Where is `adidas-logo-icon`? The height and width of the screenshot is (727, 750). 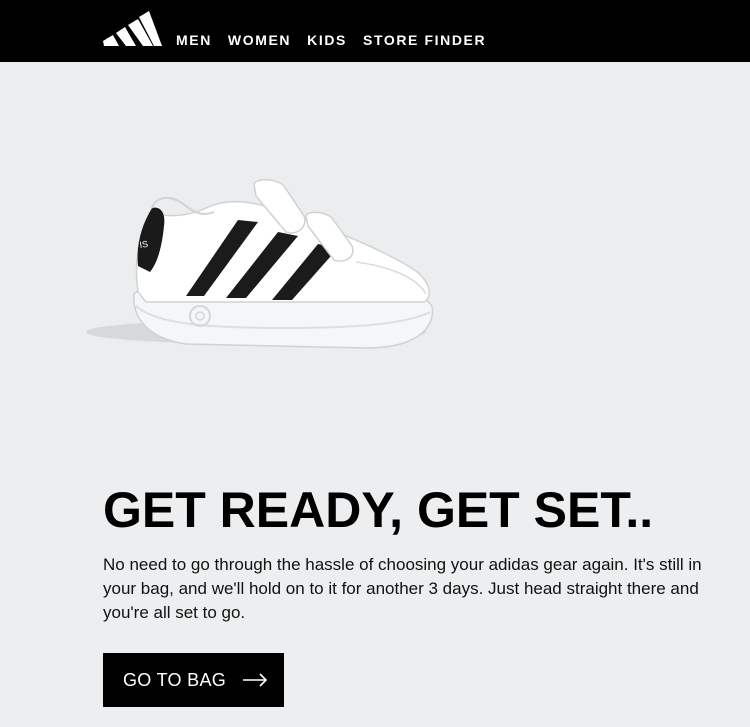
adidas-logo-icon is located at coordinates (133, 26).